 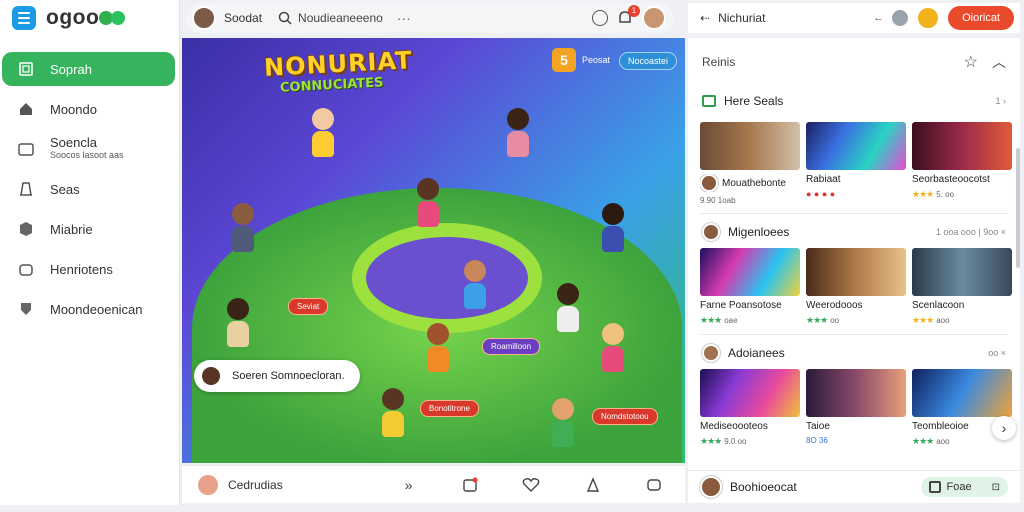 What do you see at coordinates (88, 189) in the screenshot?
I see `sidebar-item-3: Seas` at bounding box center [88, 189].